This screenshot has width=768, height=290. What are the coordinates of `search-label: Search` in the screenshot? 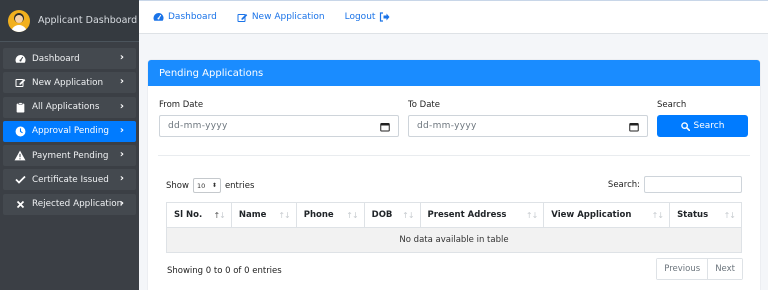 It's located at (672, 105).